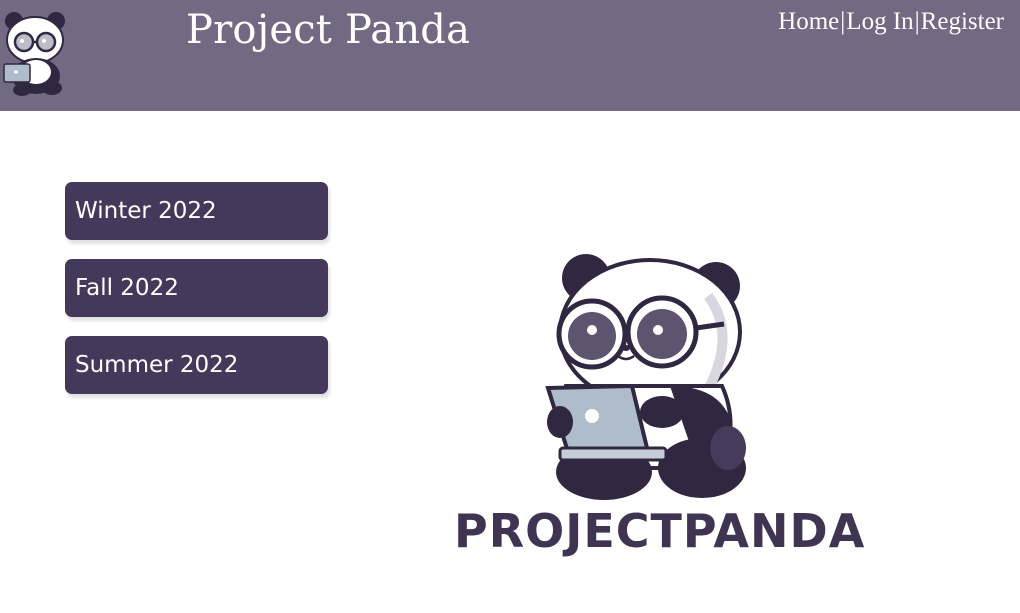 The height and width of the screenshot is (613, 1020). What do you see at coordinates (196, 288) in the screenshot?
I see `season-button-fall-2022: Fall 2022` at bounding box center [196, 288].